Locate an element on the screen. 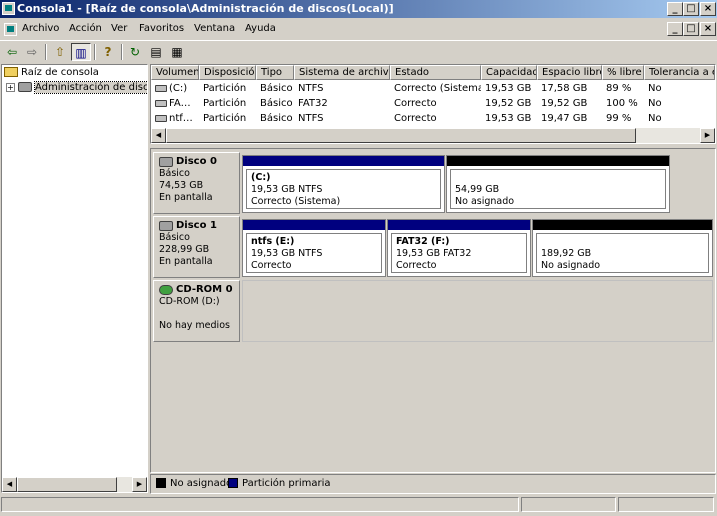  cell-porcentaje-libre: 99 % is located at coordinates (619, 118).